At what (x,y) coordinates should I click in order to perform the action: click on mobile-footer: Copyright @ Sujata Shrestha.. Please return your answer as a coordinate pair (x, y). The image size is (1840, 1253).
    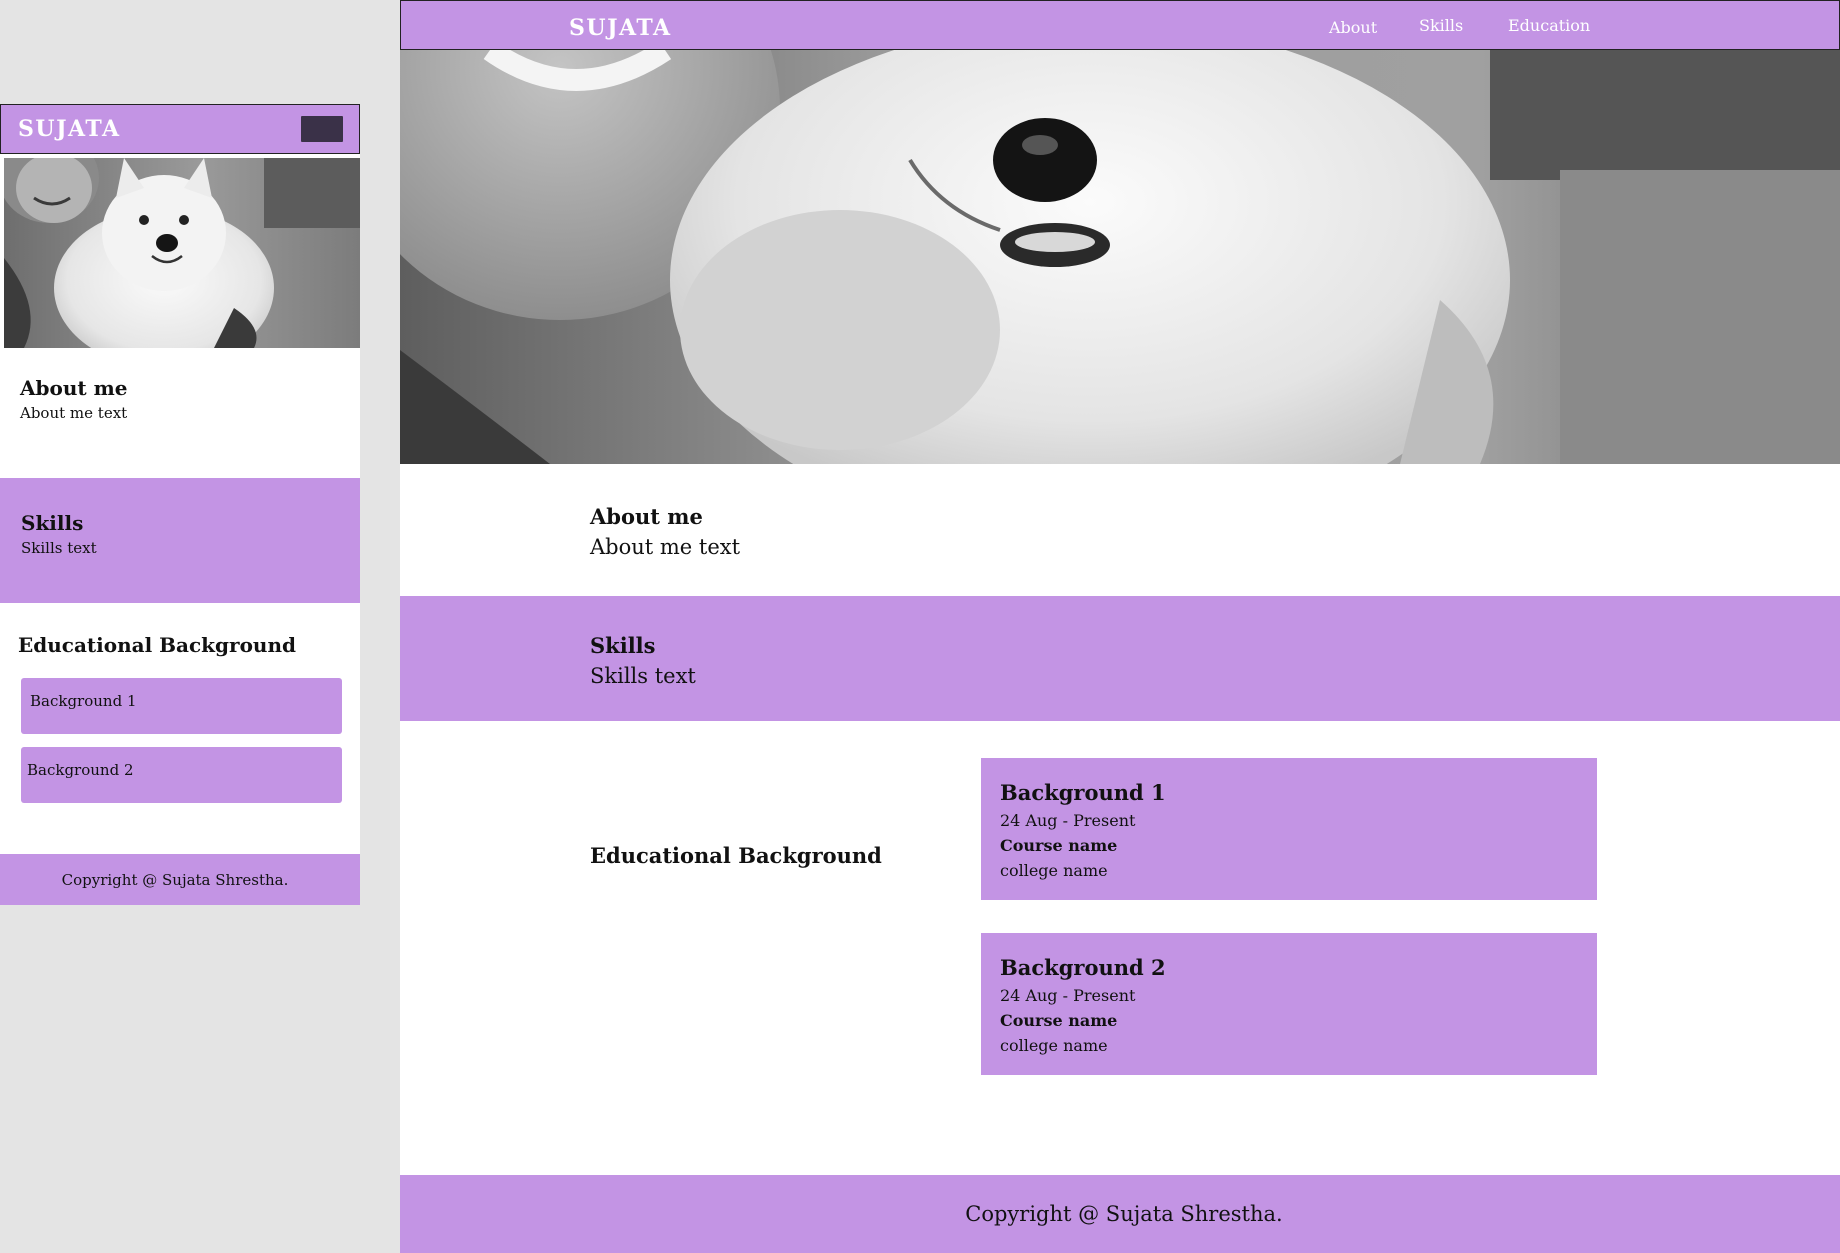
    Looking at the image, I should click on (180, 879).